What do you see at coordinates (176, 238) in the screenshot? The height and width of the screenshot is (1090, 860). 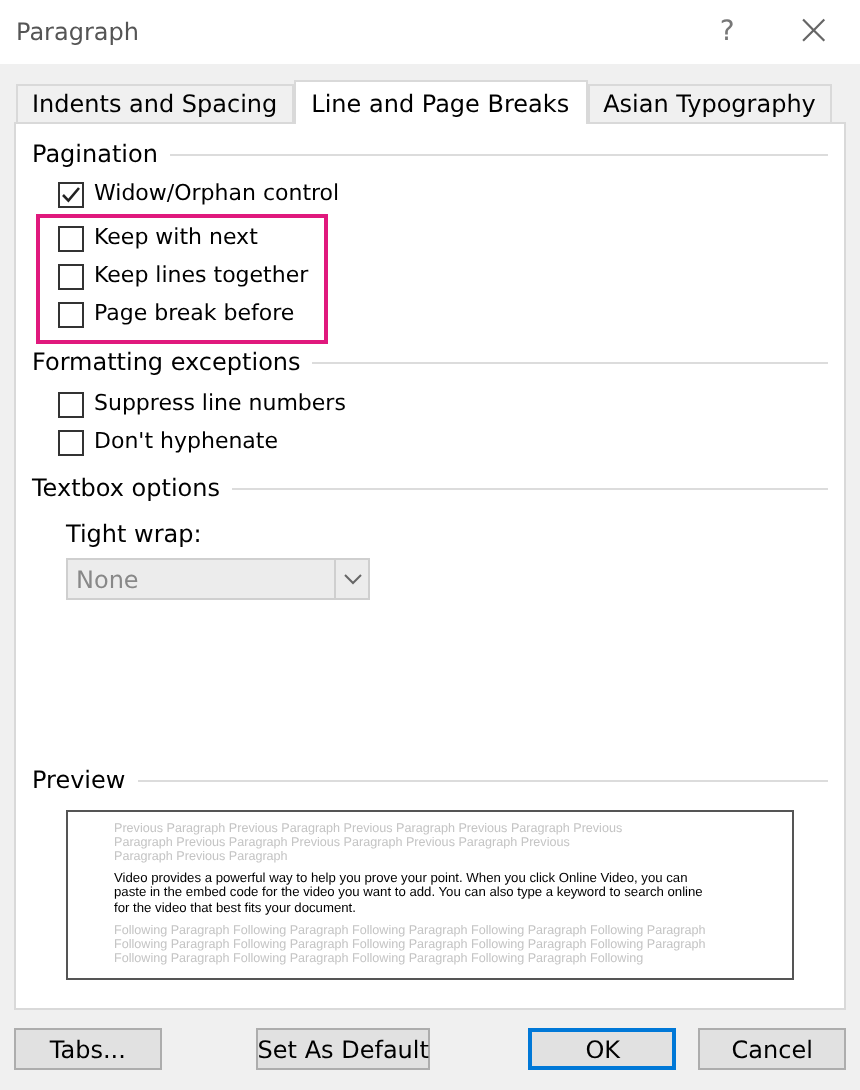 I see `checkbox-label: Keep with next` at bounding box center [176, 238].